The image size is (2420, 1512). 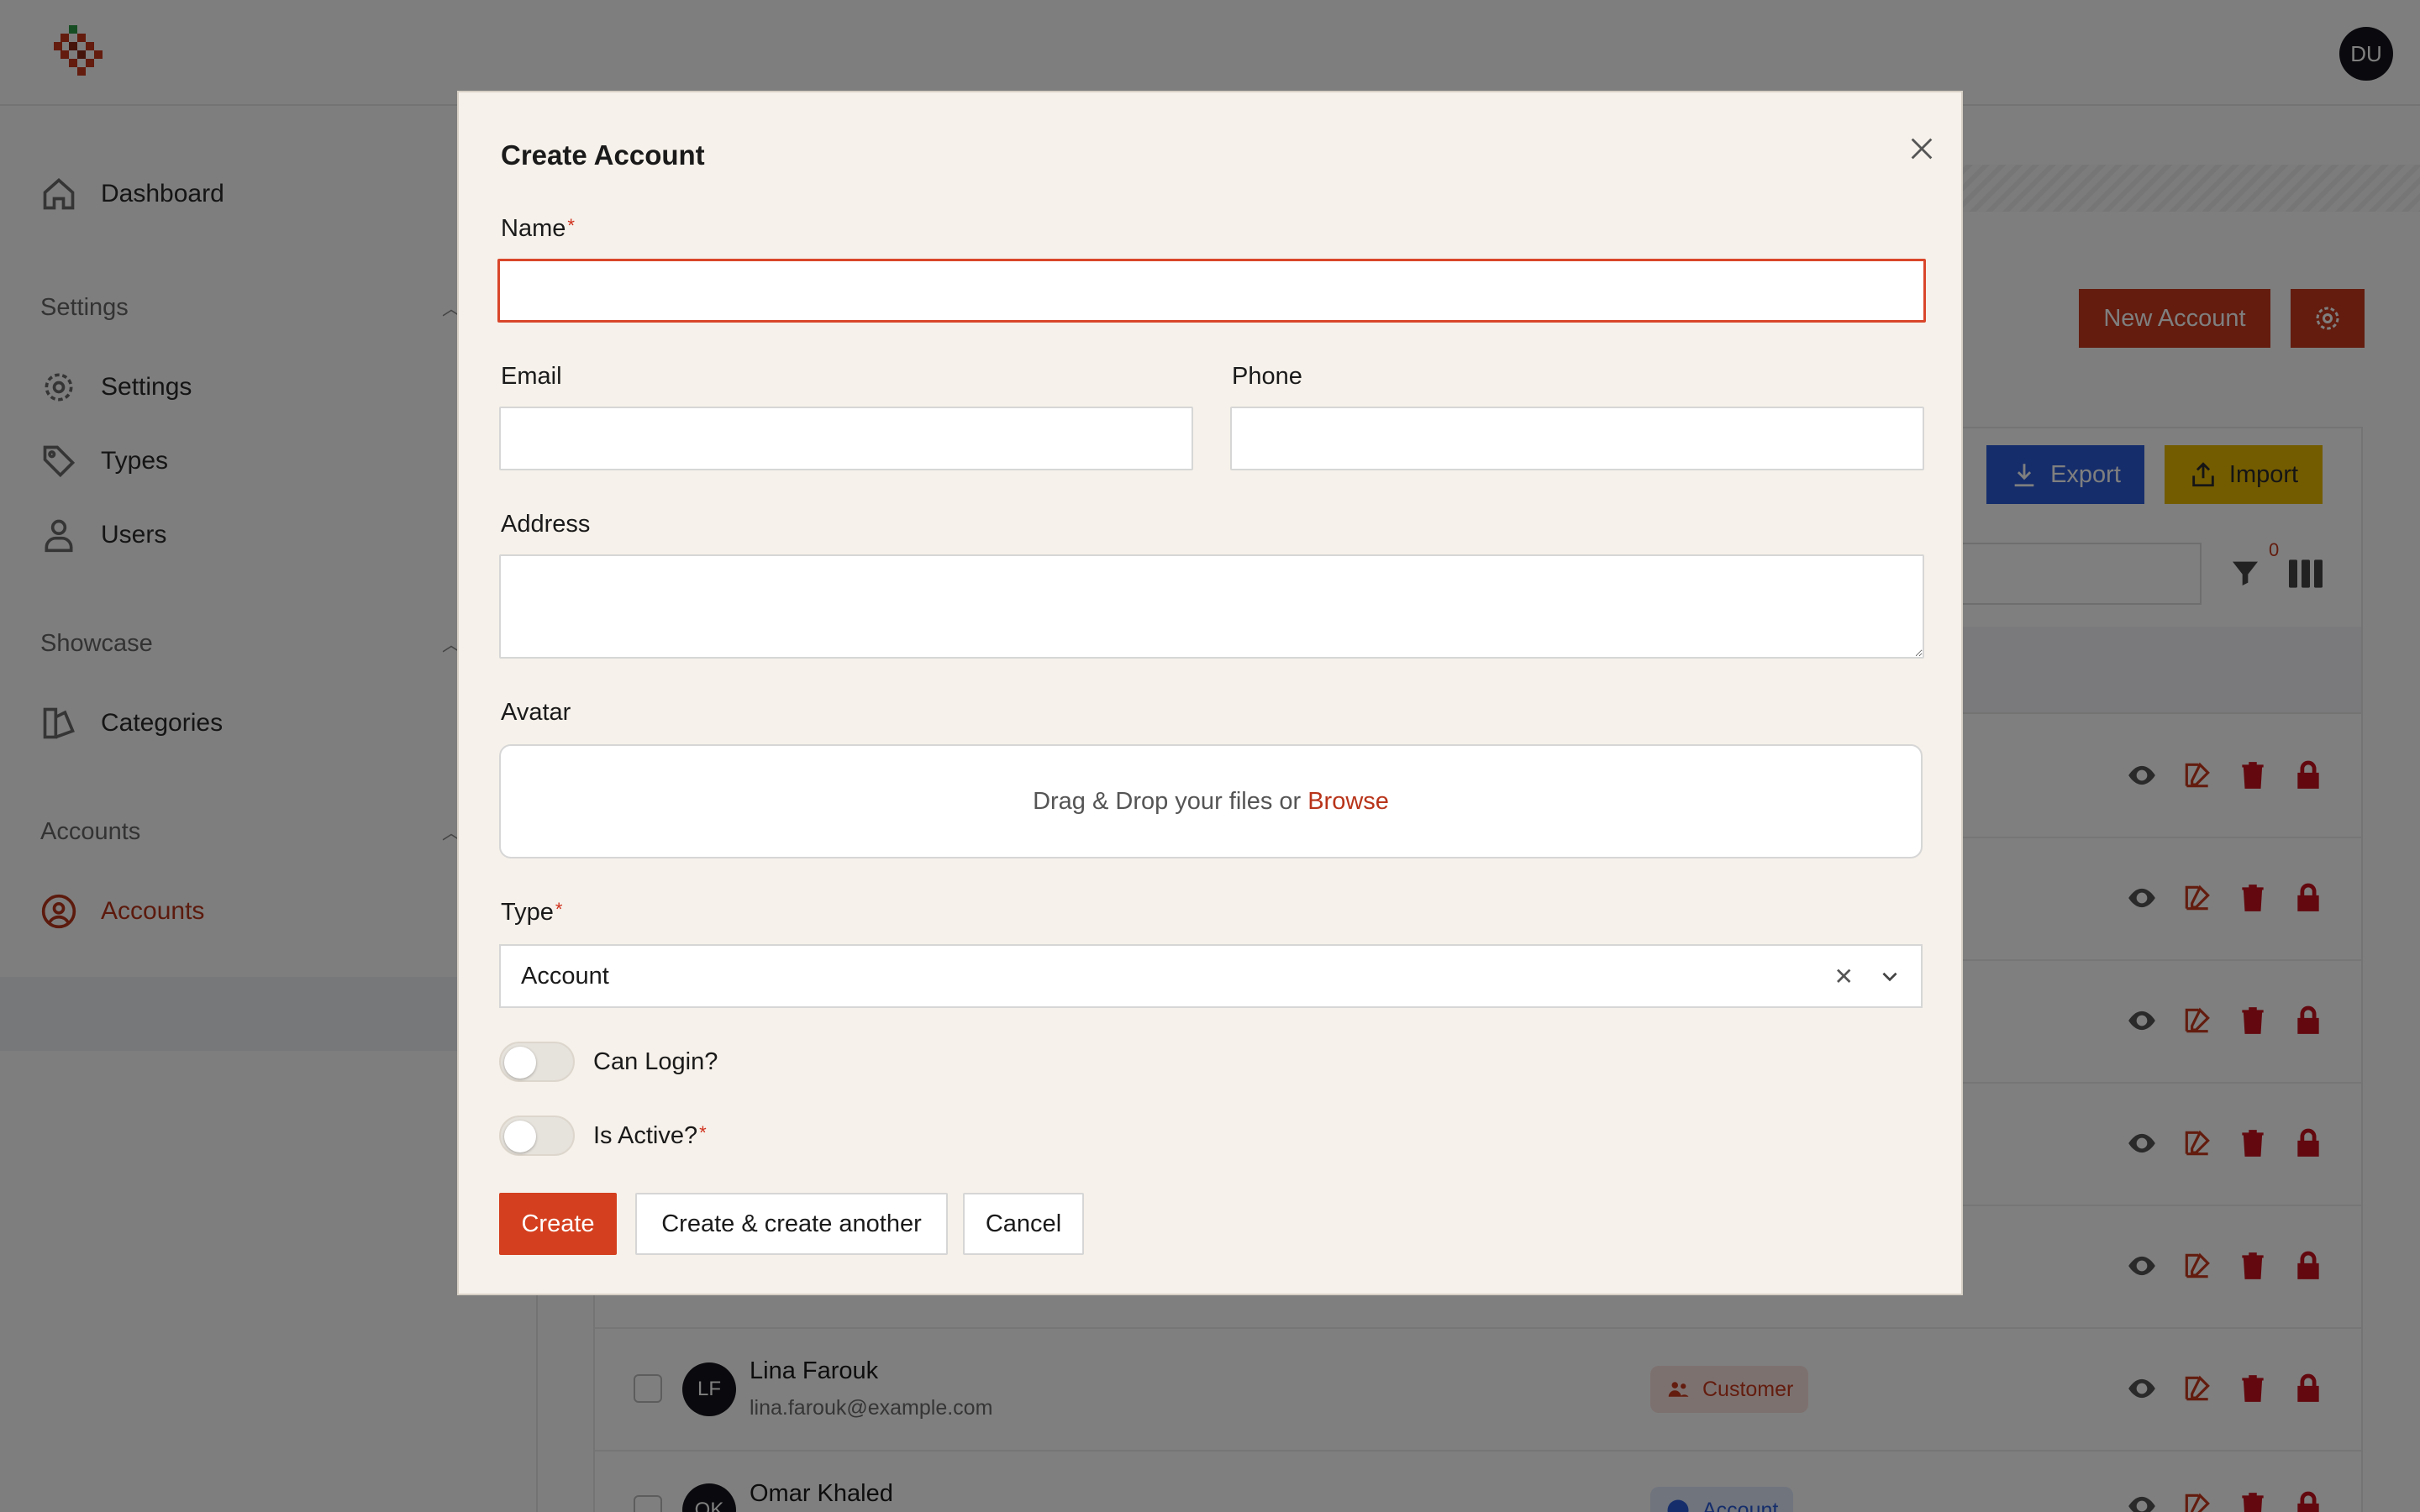 I want to click on type-label: Type*, so click(x=532, y=912).